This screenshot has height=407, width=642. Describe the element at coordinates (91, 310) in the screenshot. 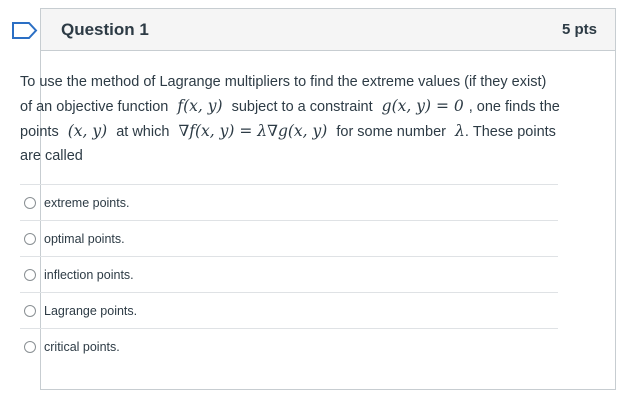

I see `answer-label: Lagrange points.` at that location.